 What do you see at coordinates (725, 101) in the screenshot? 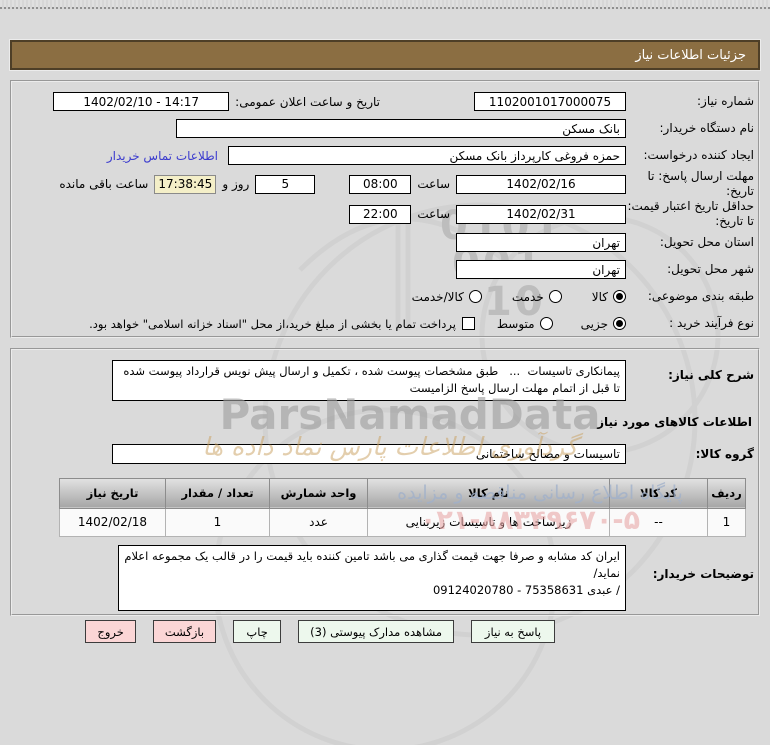
I see `need-number-label: شماره نیاز:` at bounding box center [725, 101].